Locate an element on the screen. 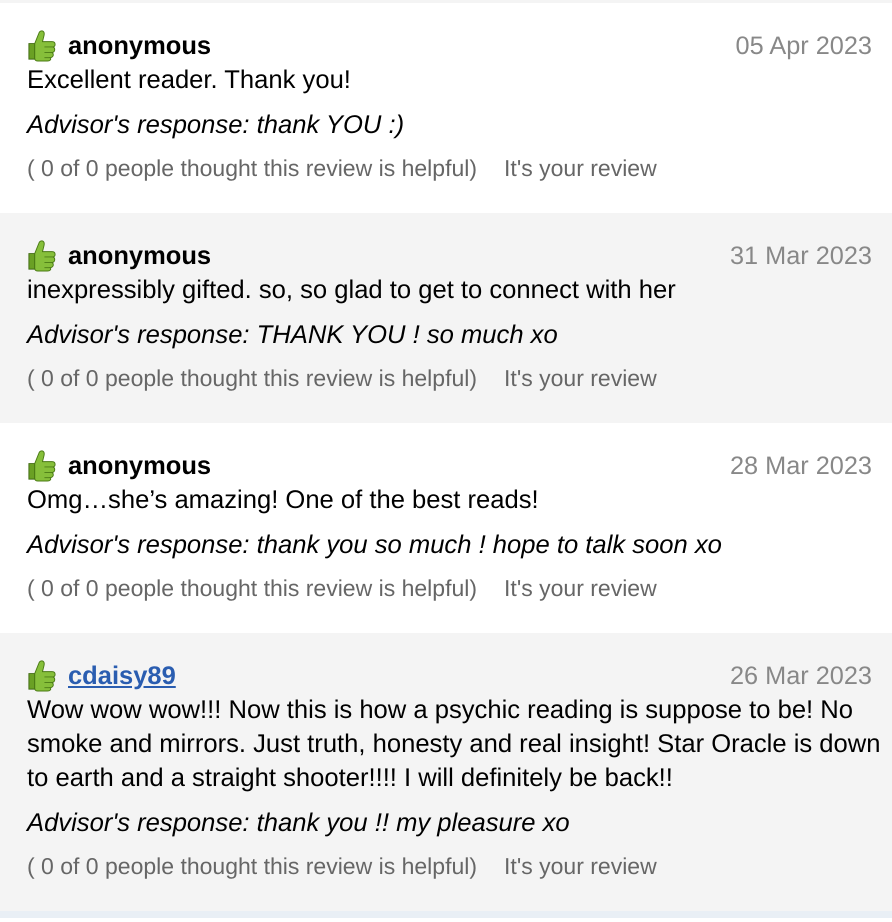 This screenshot has width=892, height=922. advisor-response: Advisor's response: thank you so much ! hope to talk soon xo is located at coordinates (375, 545).